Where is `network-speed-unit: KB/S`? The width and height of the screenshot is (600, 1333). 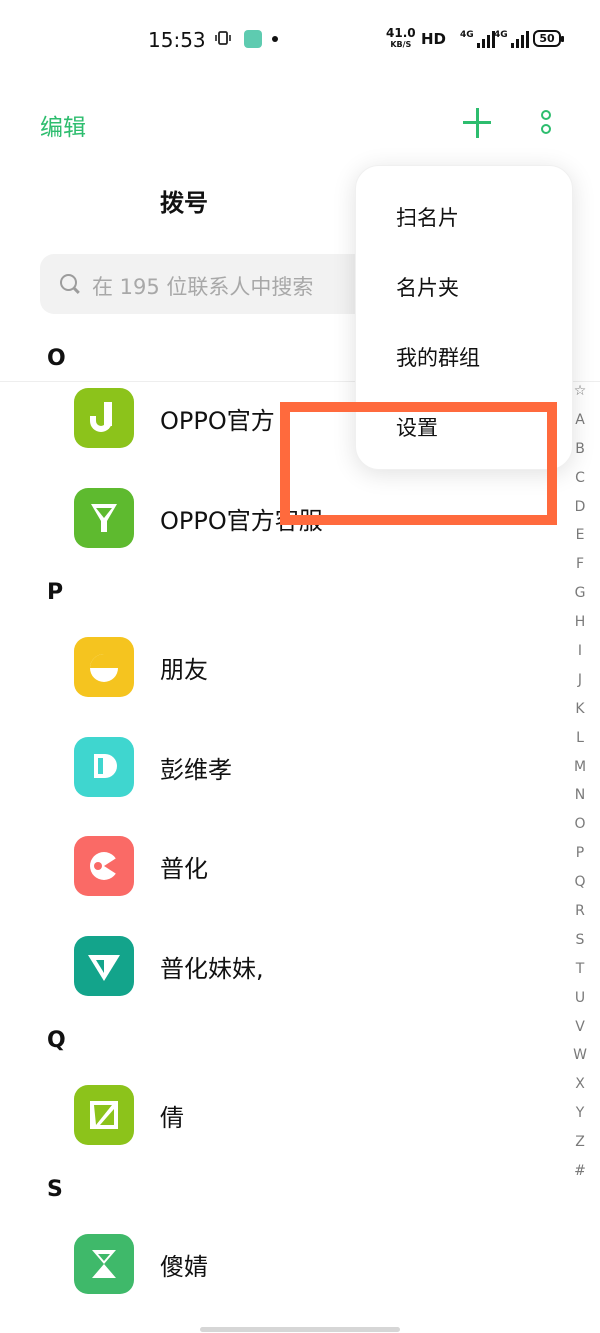 network-speed-unit: KB/S is located at coordinates (401, 44).